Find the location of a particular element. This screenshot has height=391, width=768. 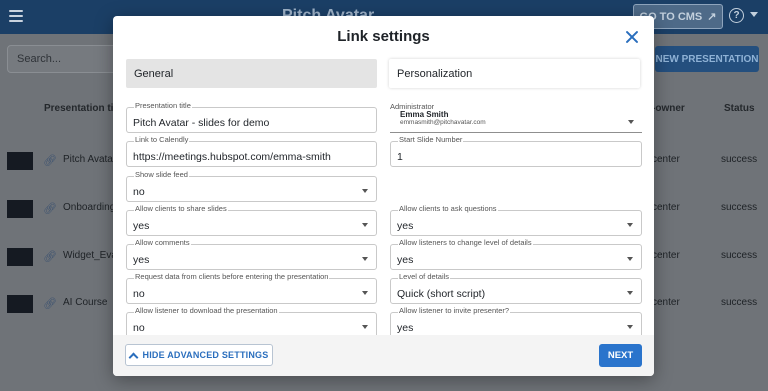

field-value: https://meetings.hubspot.com/emma-smith is located at coordinates (232, 157).